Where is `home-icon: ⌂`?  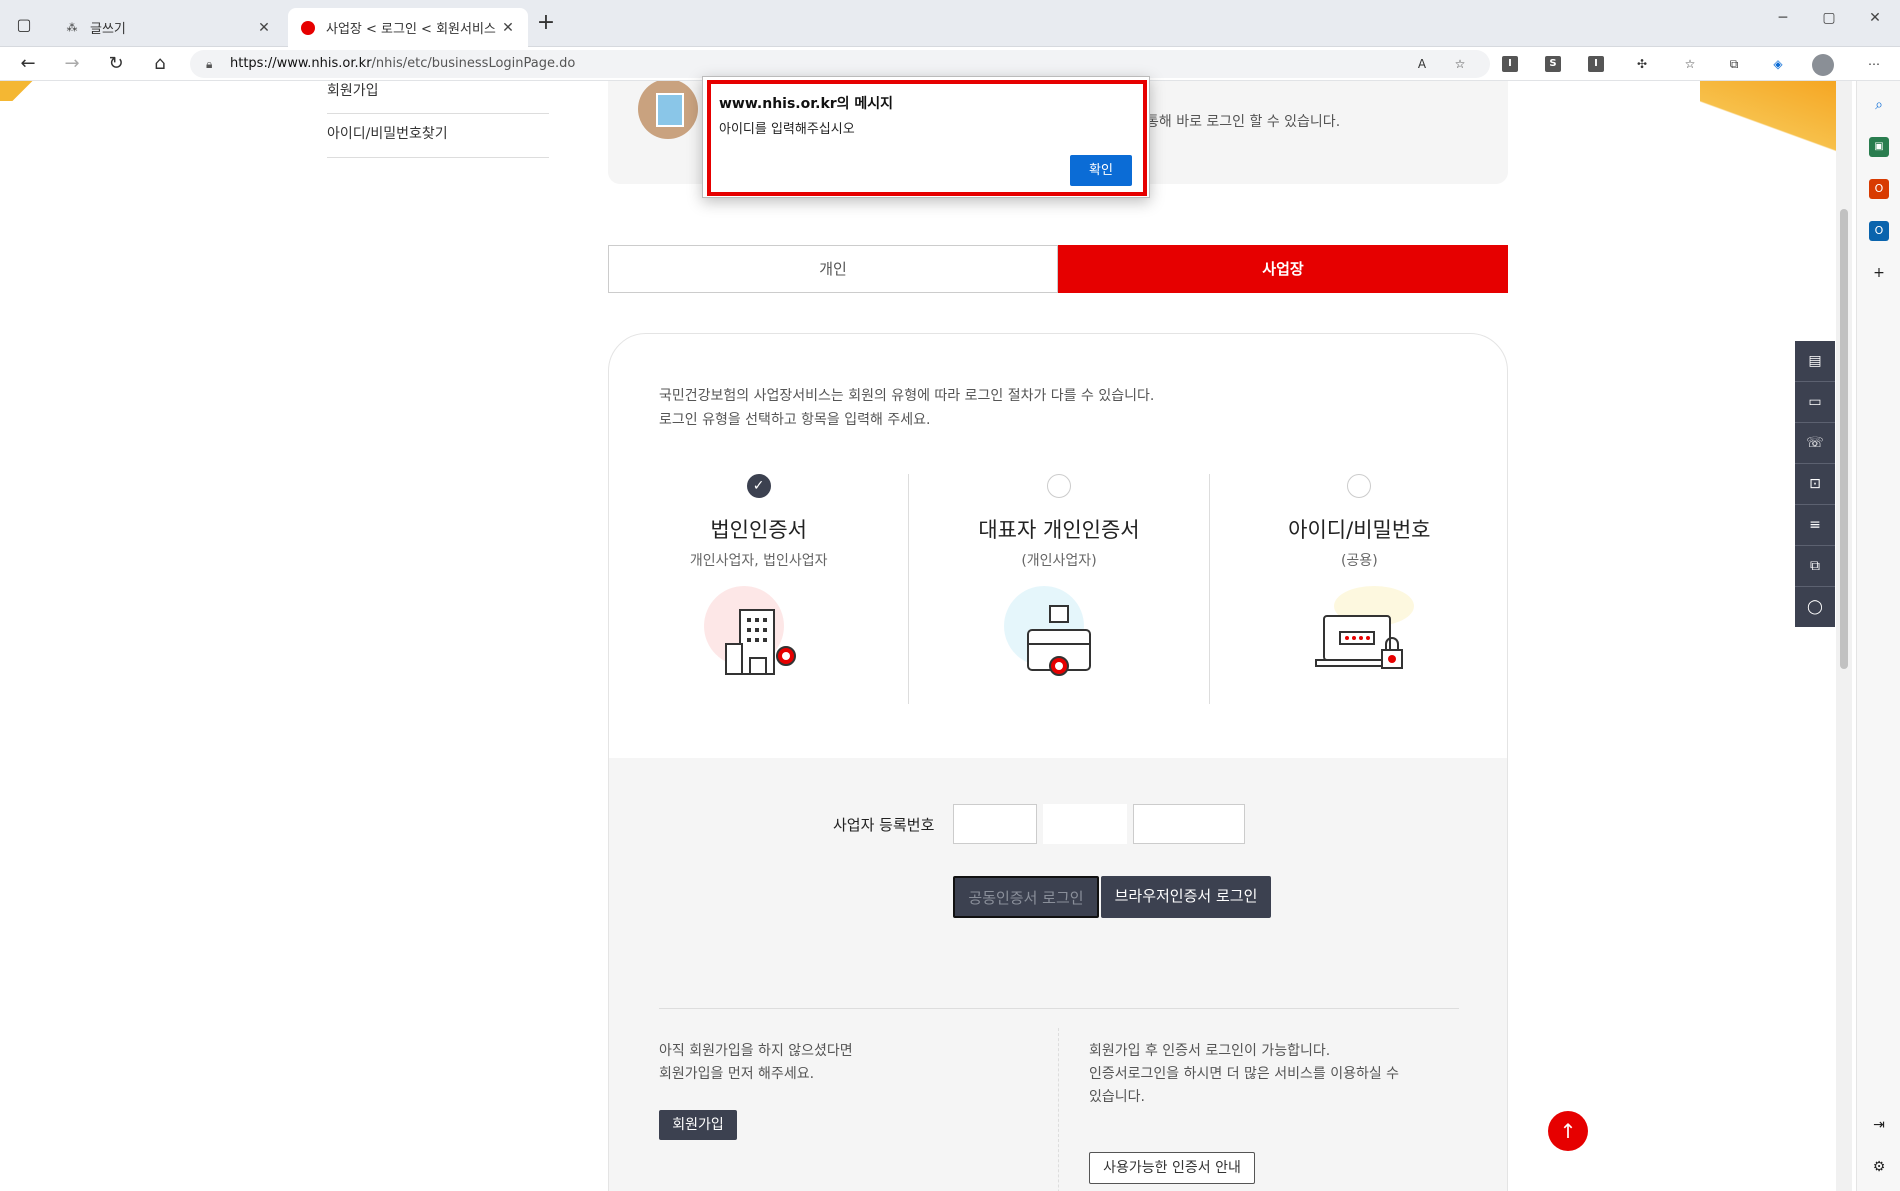
home-icon: ⌂ is located at coordinates (160, 64).